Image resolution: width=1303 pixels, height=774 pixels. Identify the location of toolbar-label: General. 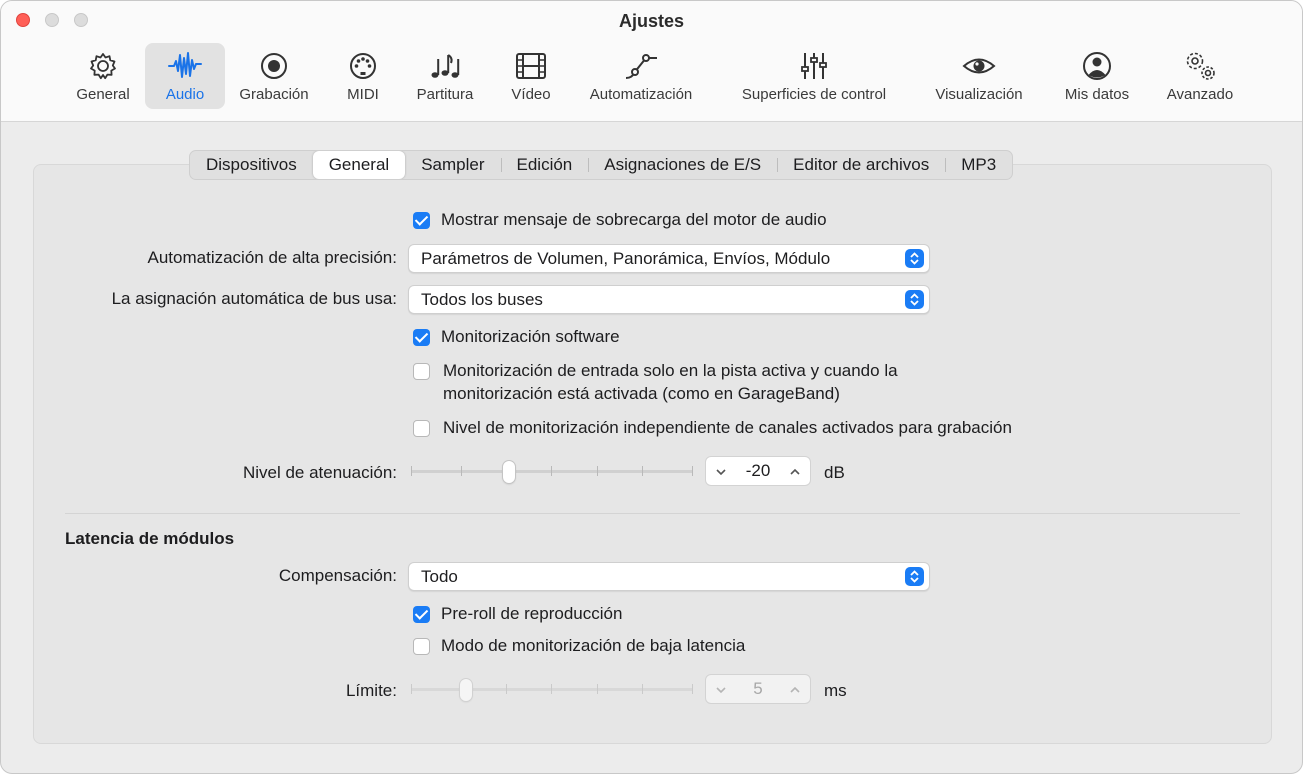
(103, 94).